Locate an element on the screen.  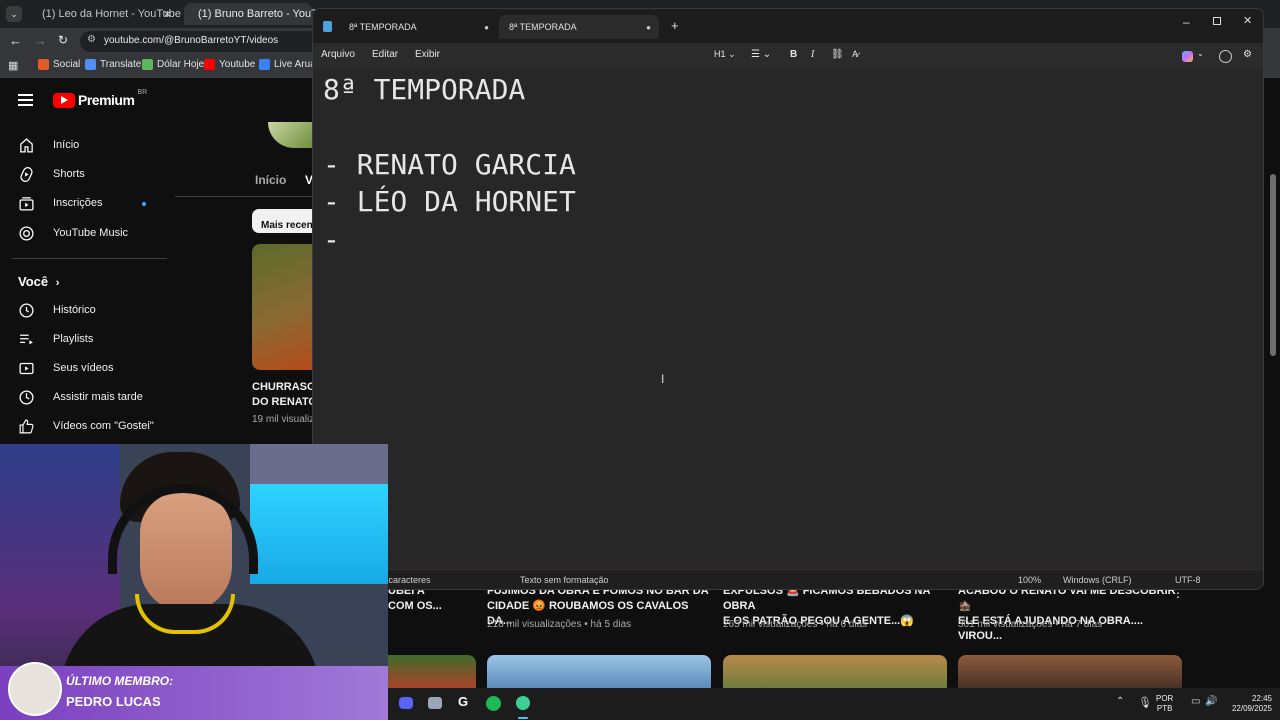
apps-icon: ▦ is located at coordinates (13, 65).